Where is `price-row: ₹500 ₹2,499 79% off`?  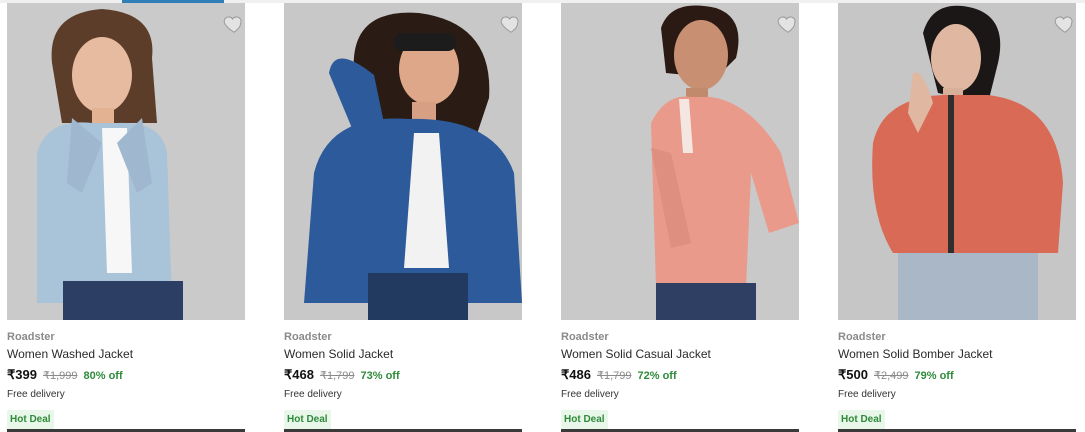
price-row: ₹500 ₹2,499 79% off is located at coordinates (957, 375).